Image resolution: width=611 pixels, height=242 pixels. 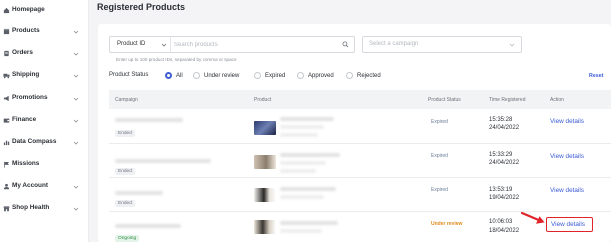 I want to click on highlight-box-annotation, so click(x=569, y=224).